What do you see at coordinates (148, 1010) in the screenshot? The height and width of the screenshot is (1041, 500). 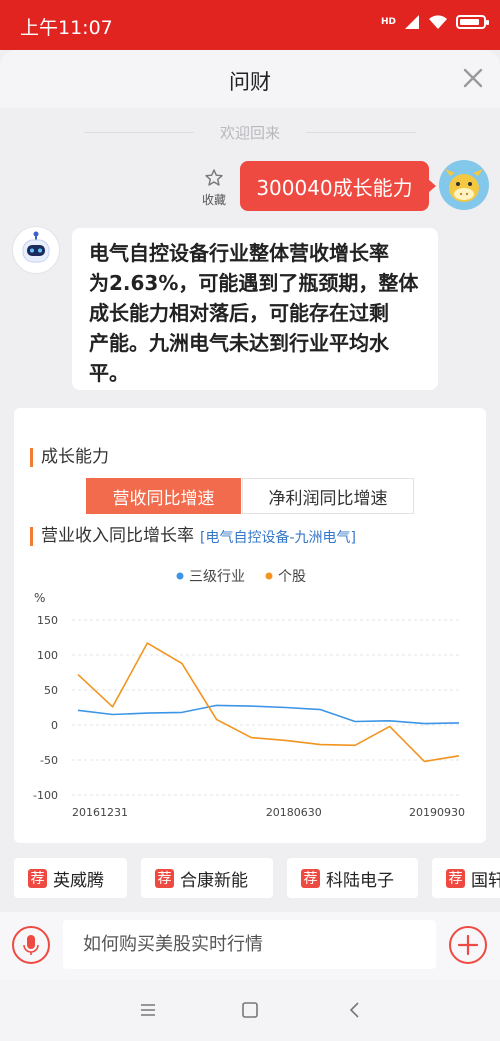 I see `menu-icon` at bounding box center [148, 1010].